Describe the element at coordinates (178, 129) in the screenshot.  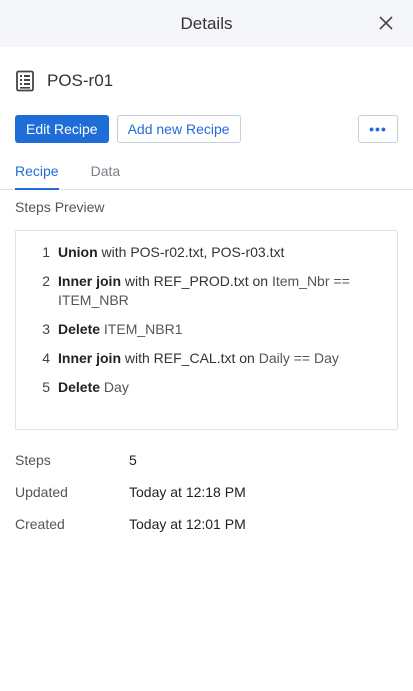
I see `add-new-recipe-button: Add new Recipe` at that location.